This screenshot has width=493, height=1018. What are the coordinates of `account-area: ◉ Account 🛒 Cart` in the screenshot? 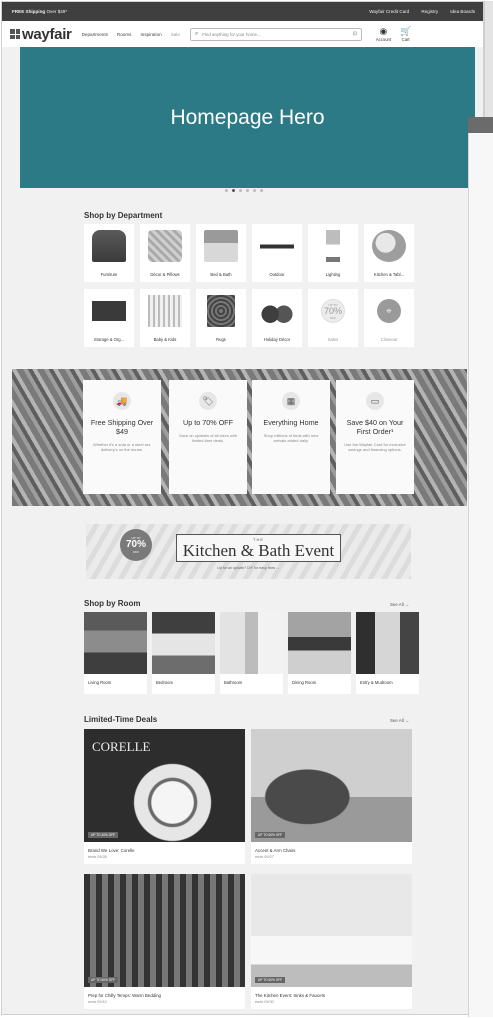 It's located at (394, 33).